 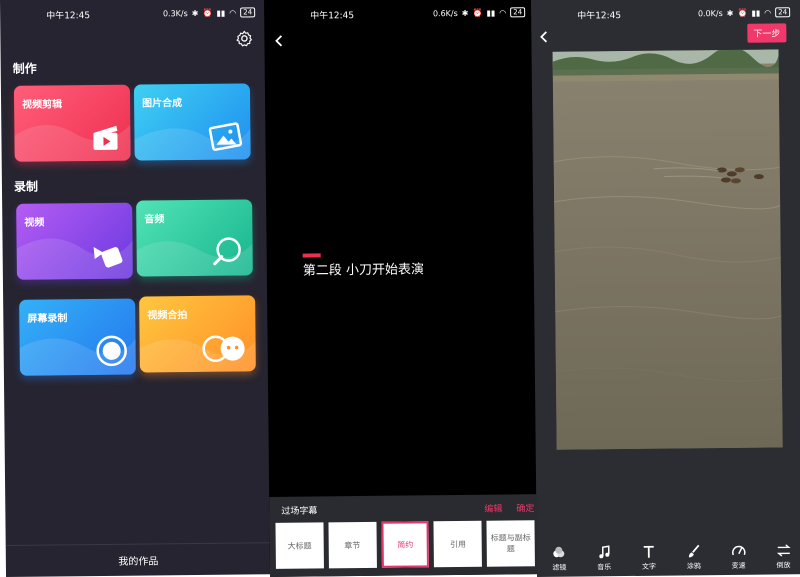 What do you see at coordinates (493, 507) in the screenshot?
I see `edit-button: 编辑` at bounding box center [493, 507].